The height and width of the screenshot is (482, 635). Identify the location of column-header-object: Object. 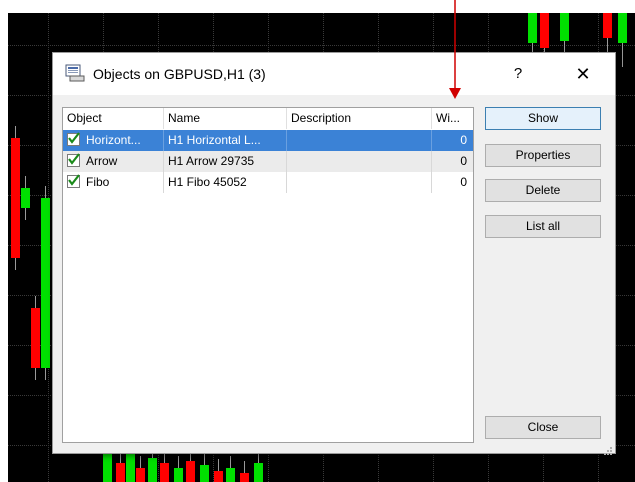
(113, 118).